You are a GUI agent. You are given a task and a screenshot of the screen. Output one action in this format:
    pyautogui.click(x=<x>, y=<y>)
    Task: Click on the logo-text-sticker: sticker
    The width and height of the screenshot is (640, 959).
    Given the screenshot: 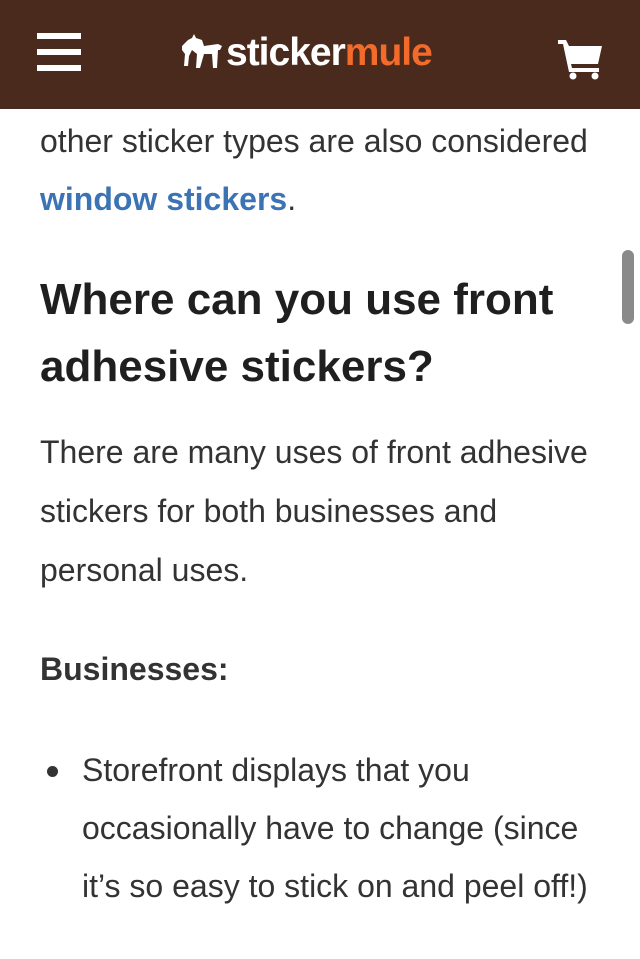 What is the action you would take?
    pyautogui.click(x=286, y=52)
    